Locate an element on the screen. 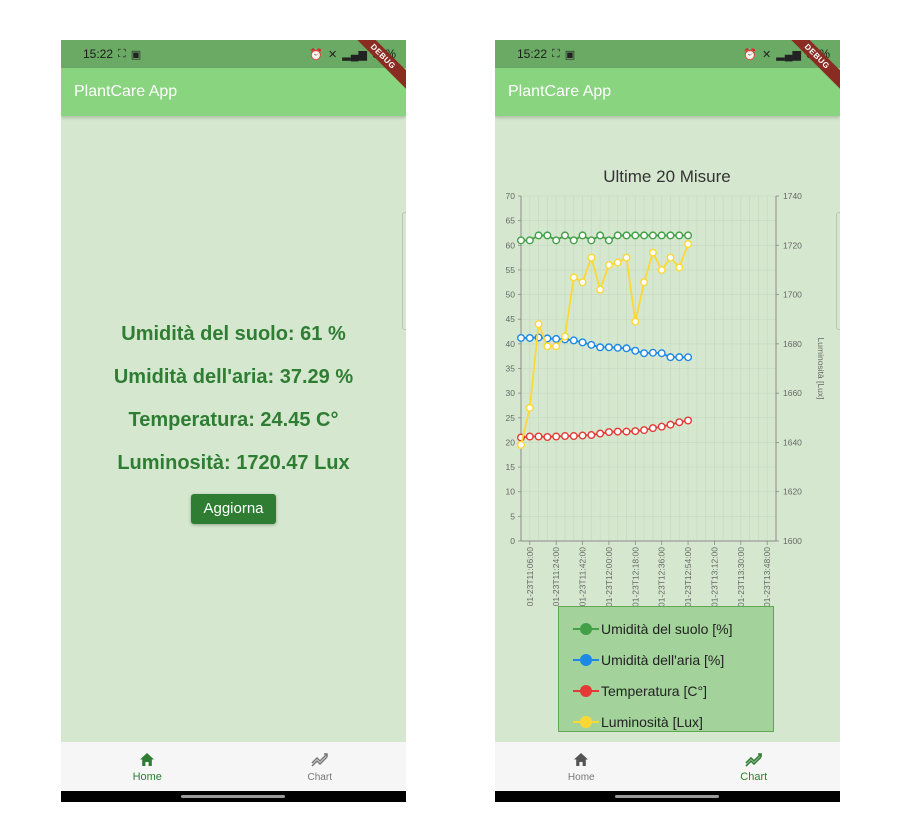 The image size is (900, 840). signal-icon: ▂▄▆ is located at coordinates (354, 54).